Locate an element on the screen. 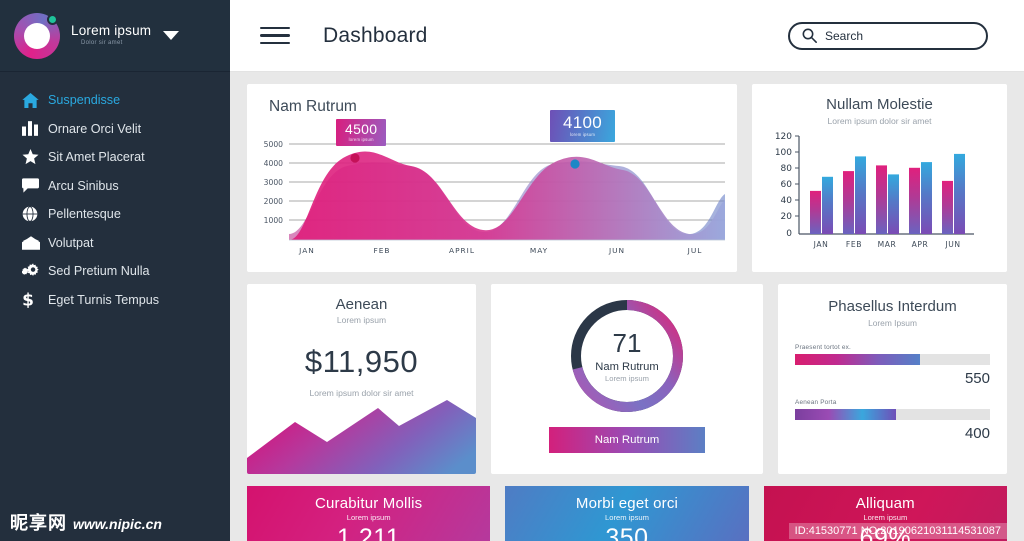  sidebar-item-eget-turnis-tempus: $ Eget Turnis Tempus is located at coordinates (115, 300).